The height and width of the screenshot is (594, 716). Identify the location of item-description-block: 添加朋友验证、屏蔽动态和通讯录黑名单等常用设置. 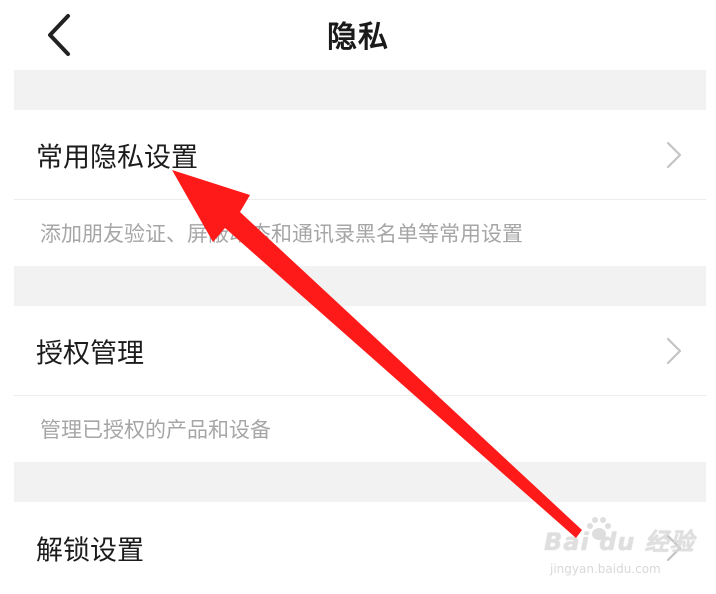
(360, 233).